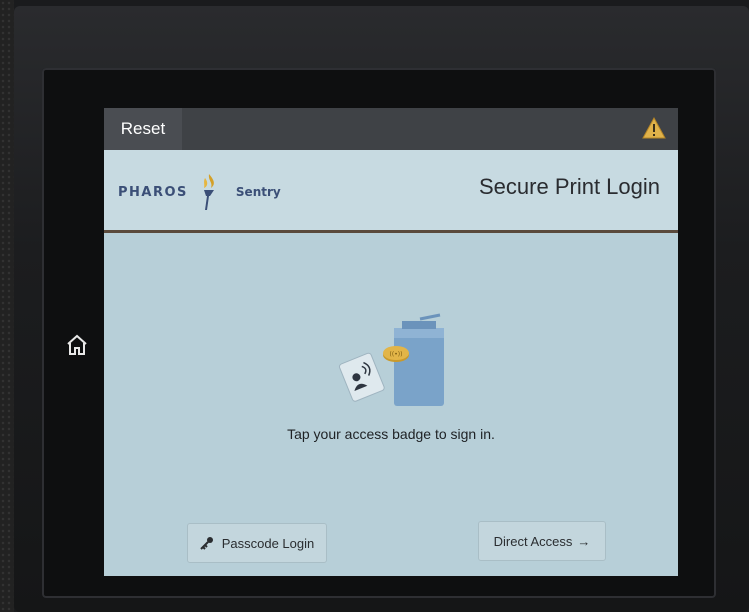  Describe the element at coordinates (207, 543) in the screenshot. I see `key-icon` at that location.